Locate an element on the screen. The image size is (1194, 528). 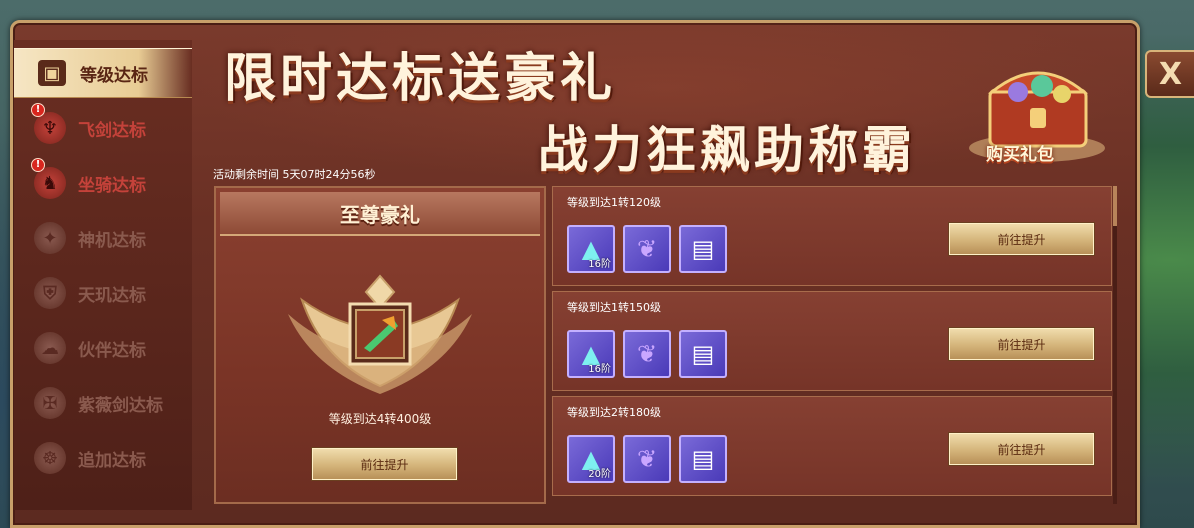
gift-go-upgrade-button: 前往提升 is located at coordinates (384, 464).